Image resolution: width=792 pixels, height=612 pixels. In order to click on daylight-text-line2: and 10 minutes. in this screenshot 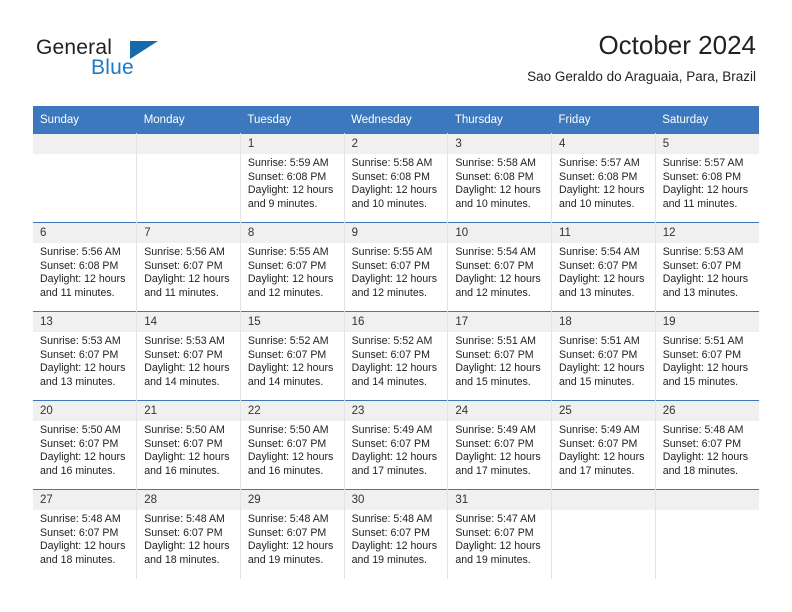, I will do `click(597, 203)`.